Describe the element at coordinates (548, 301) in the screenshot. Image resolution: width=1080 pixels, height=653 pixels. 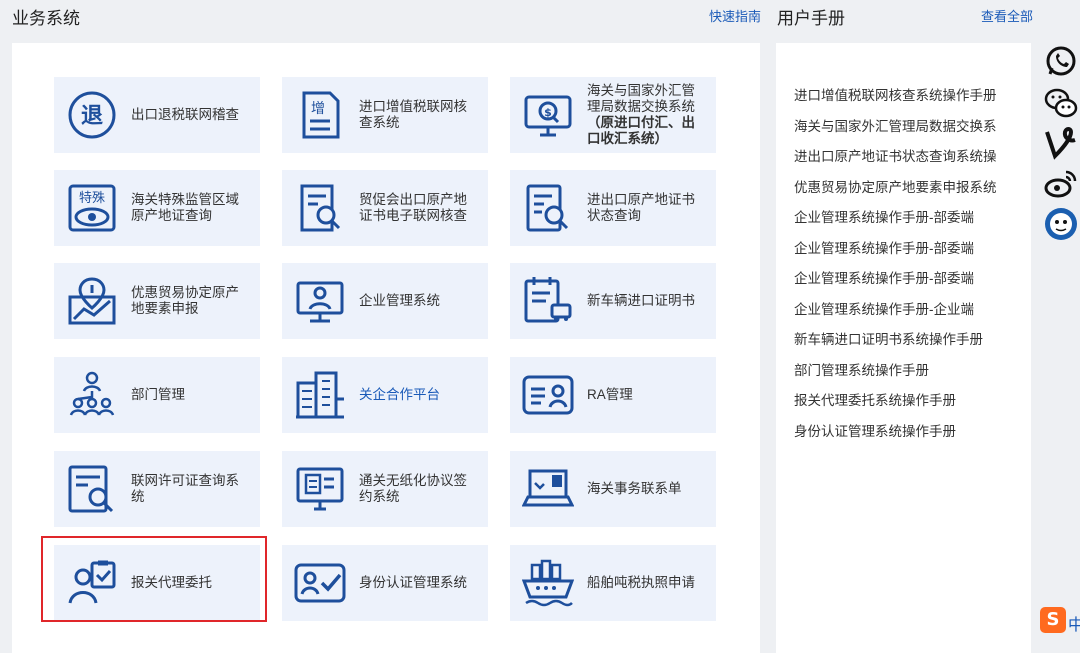
I see `vehicle-certificate-icon` at that location.